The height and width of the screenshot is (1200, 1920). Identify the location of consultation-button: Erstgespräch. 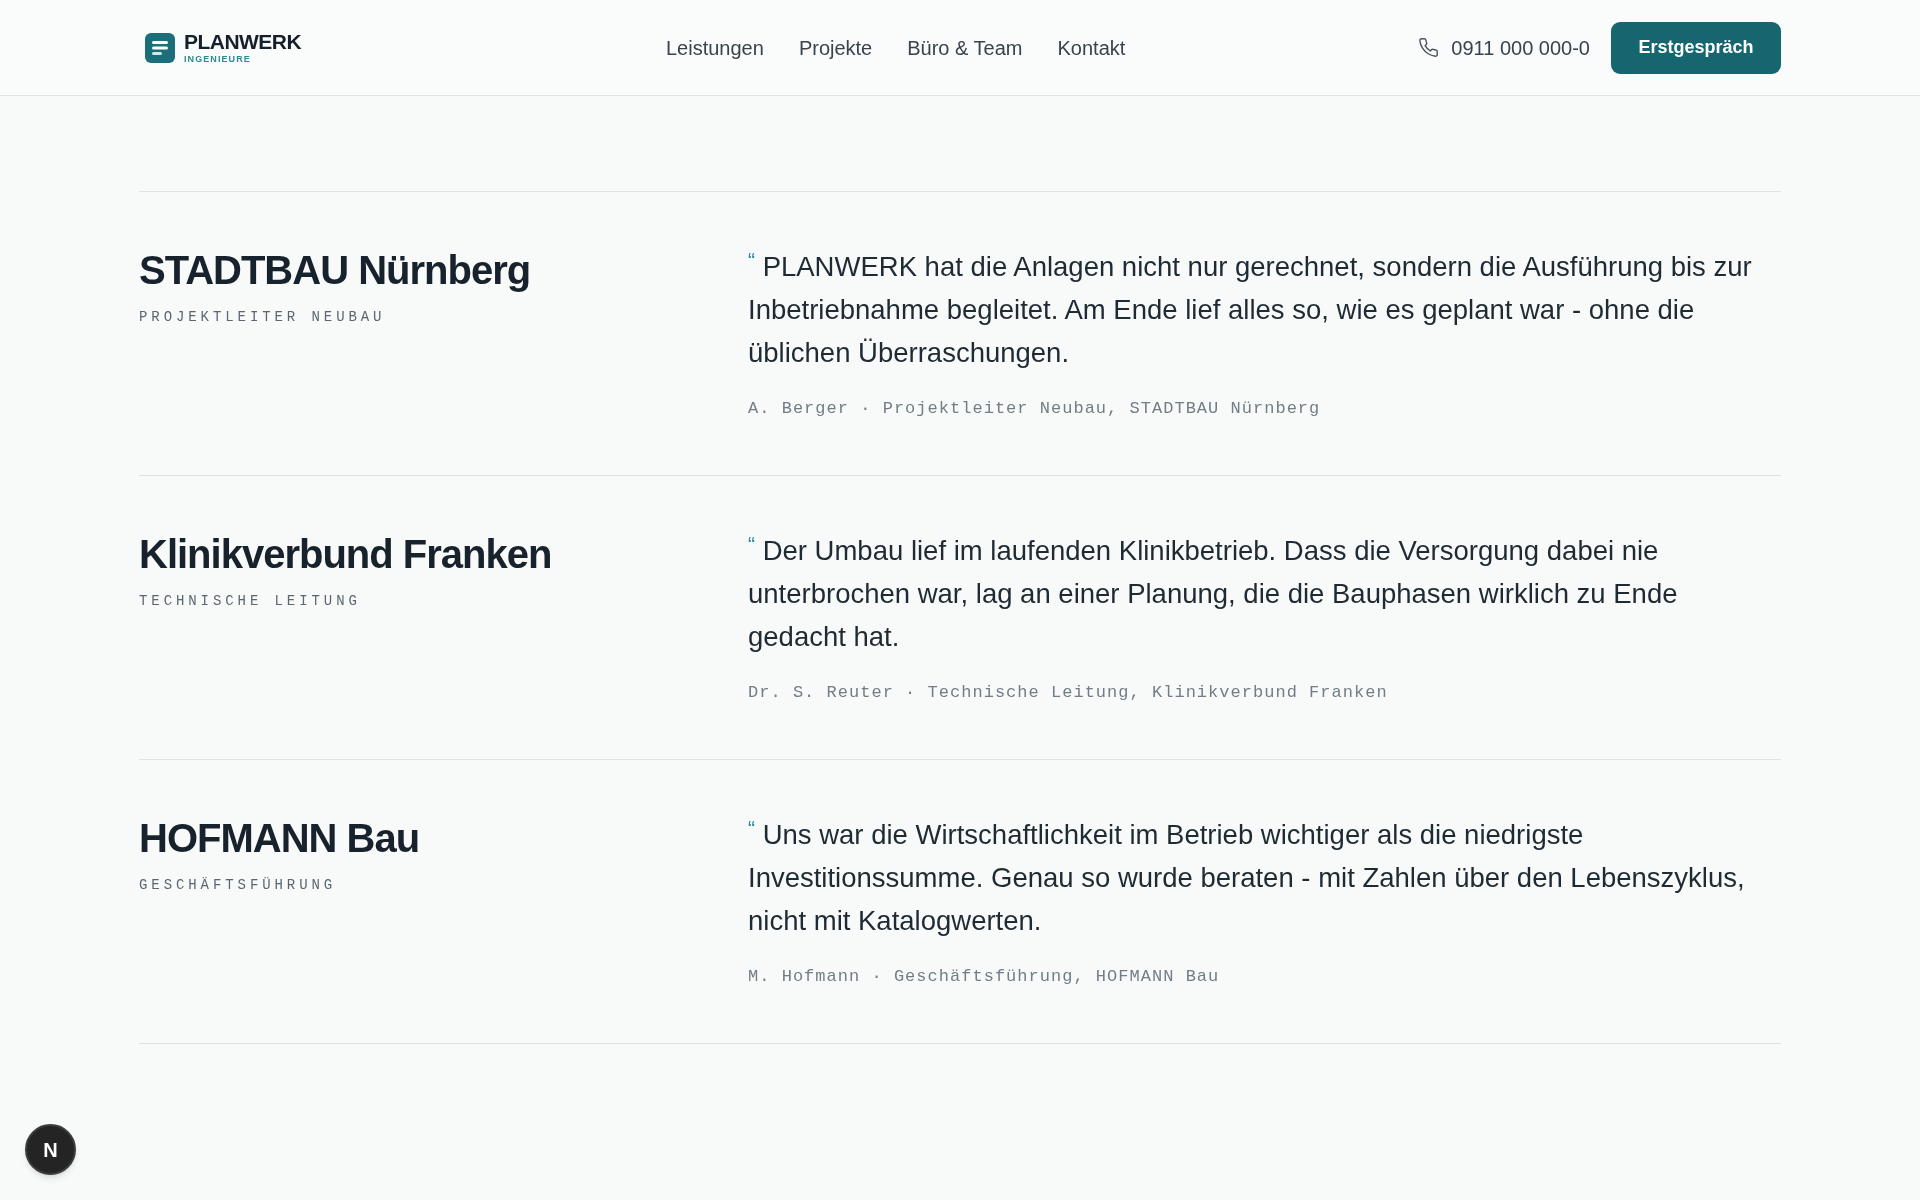
(1696, 47).